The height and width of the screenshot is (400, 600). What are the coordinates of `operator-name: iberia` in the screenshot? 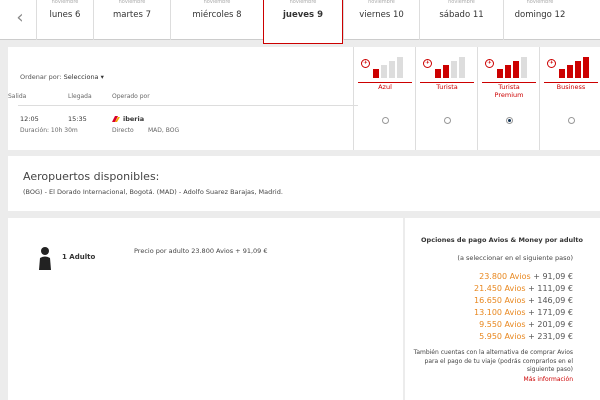 It's located at (134, 119).